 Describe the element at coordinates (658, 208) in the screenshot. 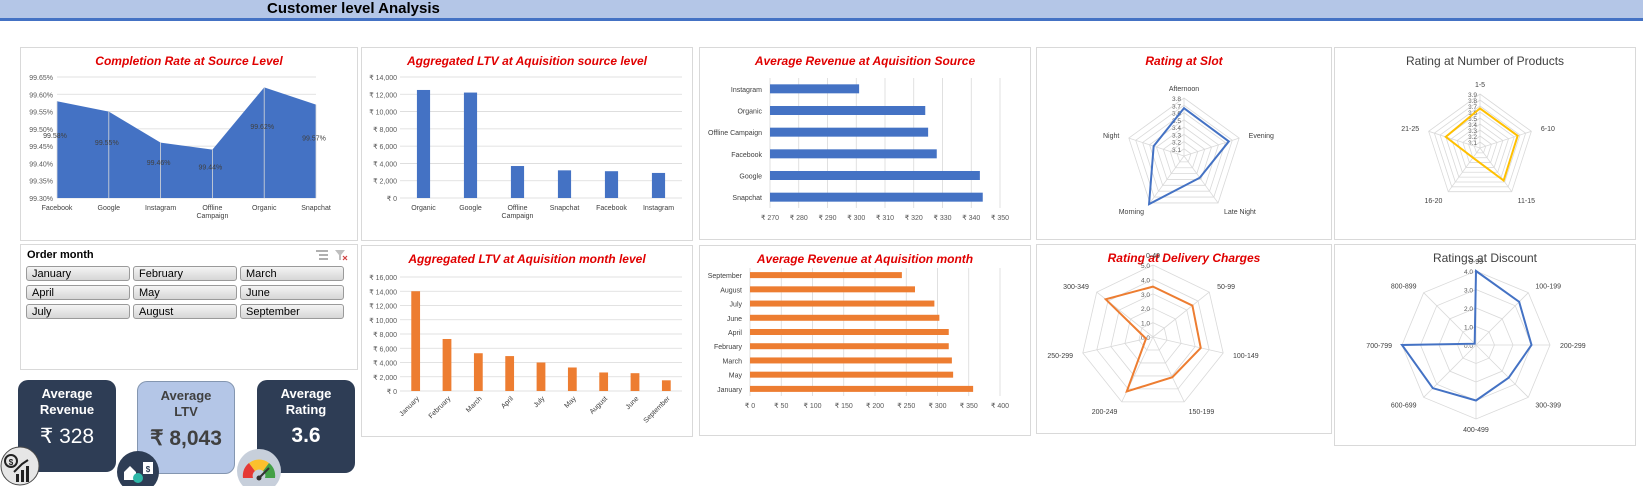

I see `x-tick-label: Instagram` at that location.